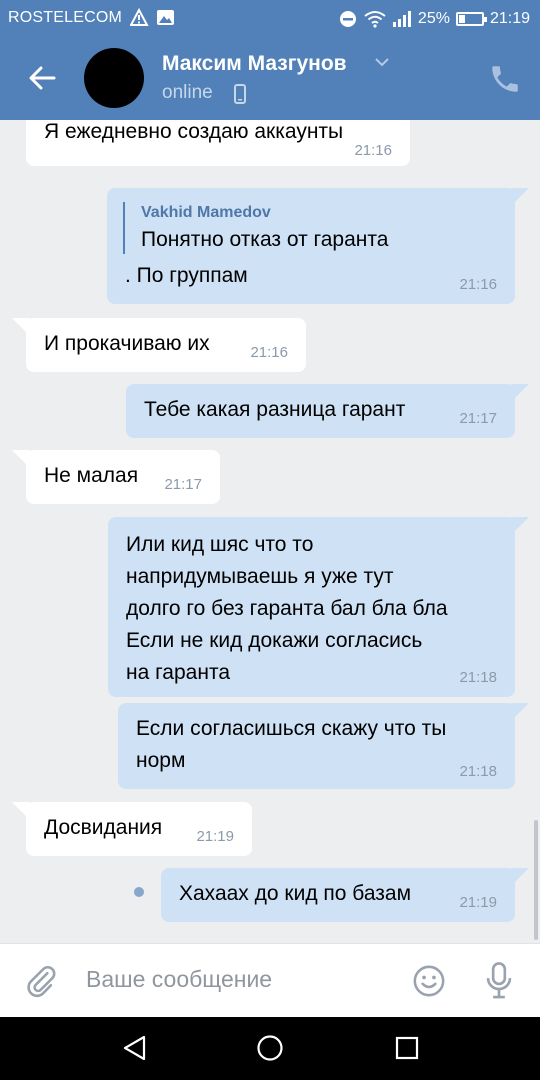  Describe the element at coordinates (127, 343) in the screenshot. I see `message-text: И прокачиваю их` at that location.